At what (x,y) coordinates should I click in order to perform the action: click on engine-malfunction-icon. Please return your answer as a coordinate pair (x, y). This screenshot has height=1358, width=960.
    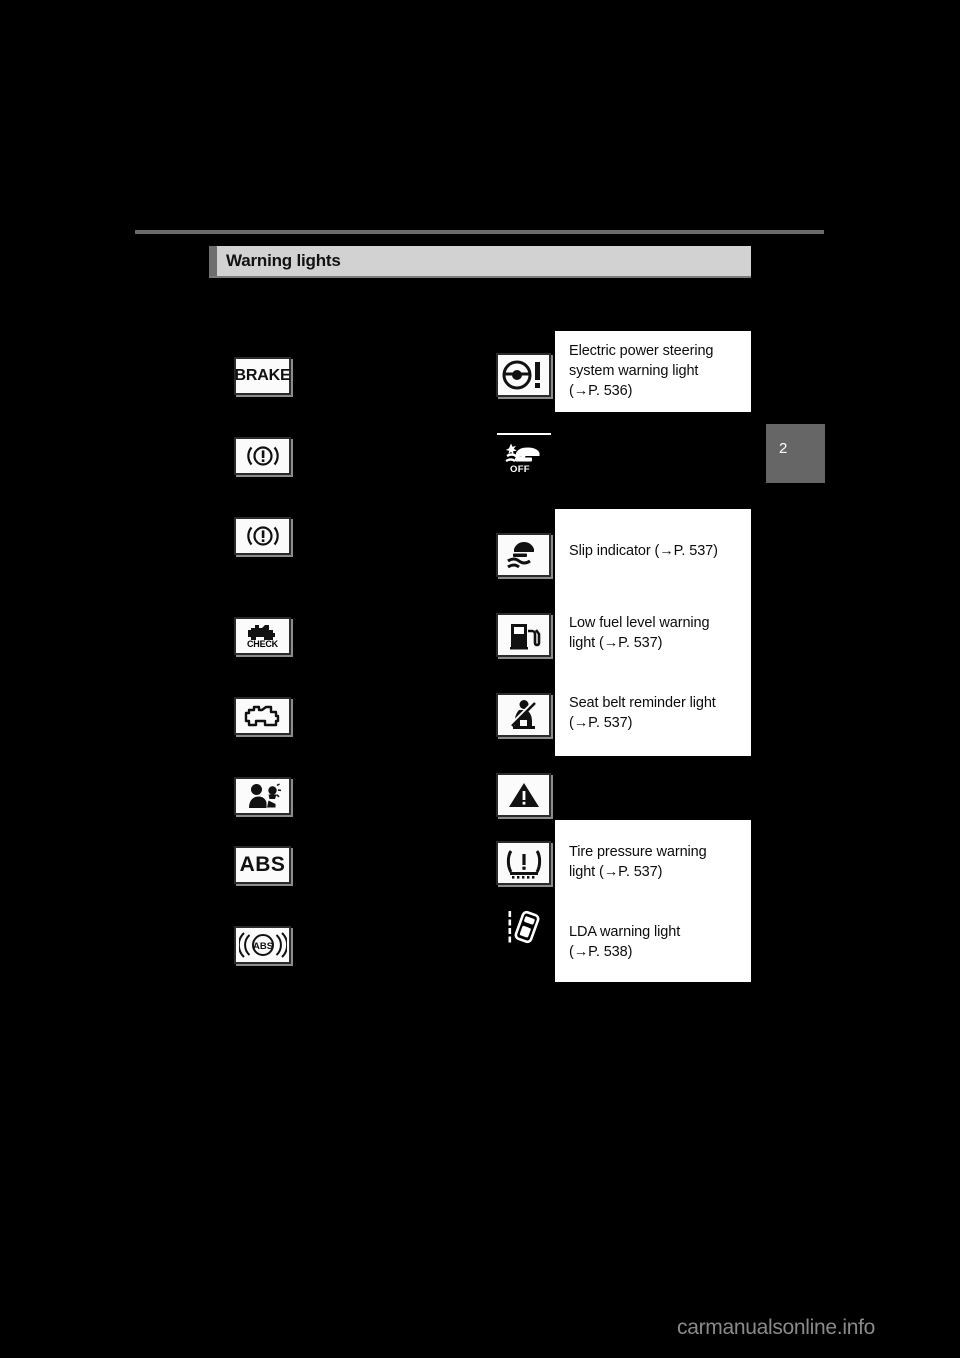
    Looking at the image, I should click on (262, 716).